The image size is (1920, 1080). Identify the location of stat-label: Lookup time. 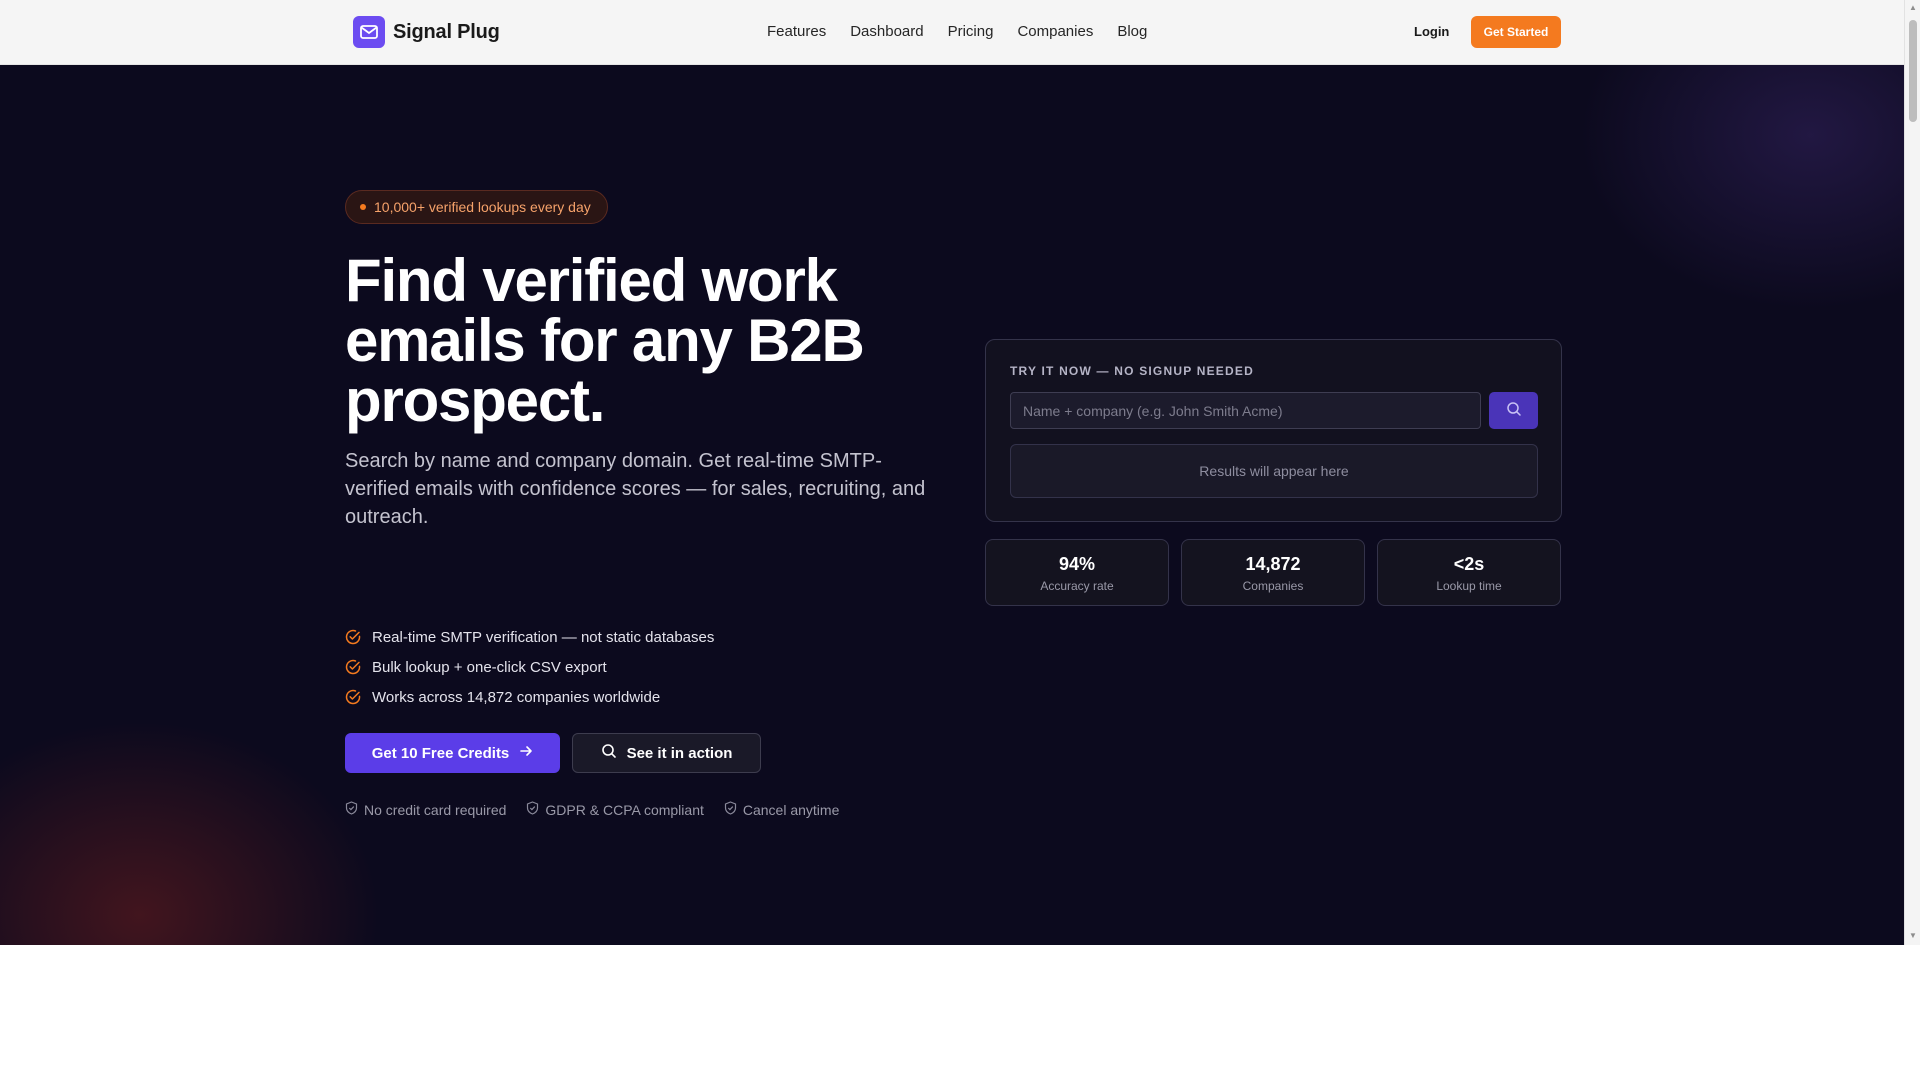
(1469, 586).